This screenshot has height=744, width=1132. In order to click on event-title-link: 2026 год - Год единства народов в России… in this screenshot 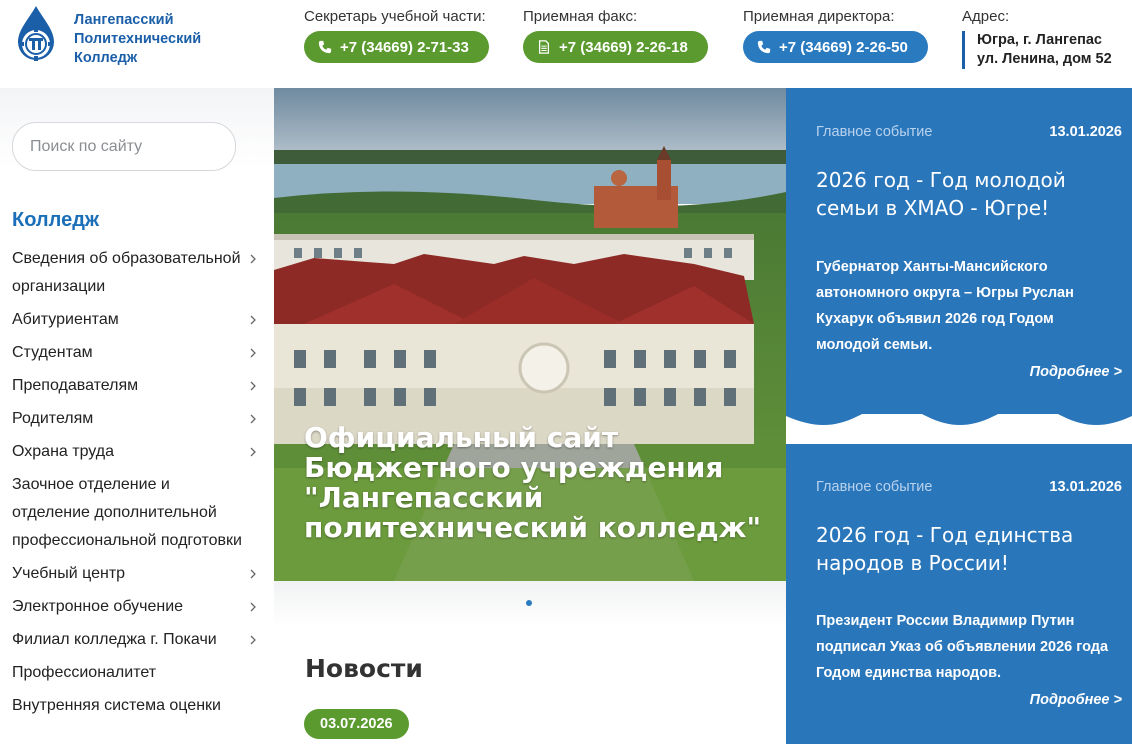, I will do `click(971, 549)`.